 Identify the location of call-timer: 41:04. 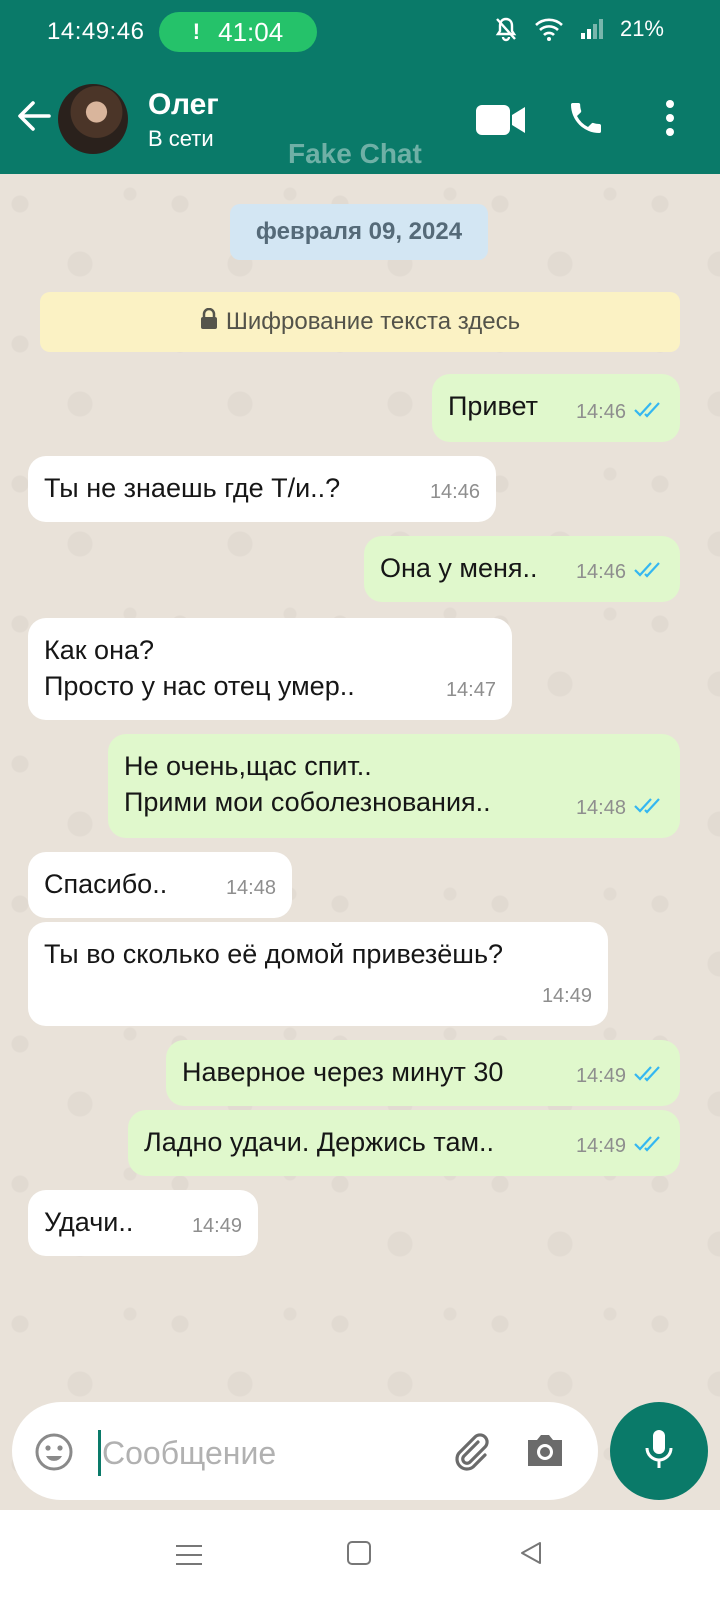
(251, 31).